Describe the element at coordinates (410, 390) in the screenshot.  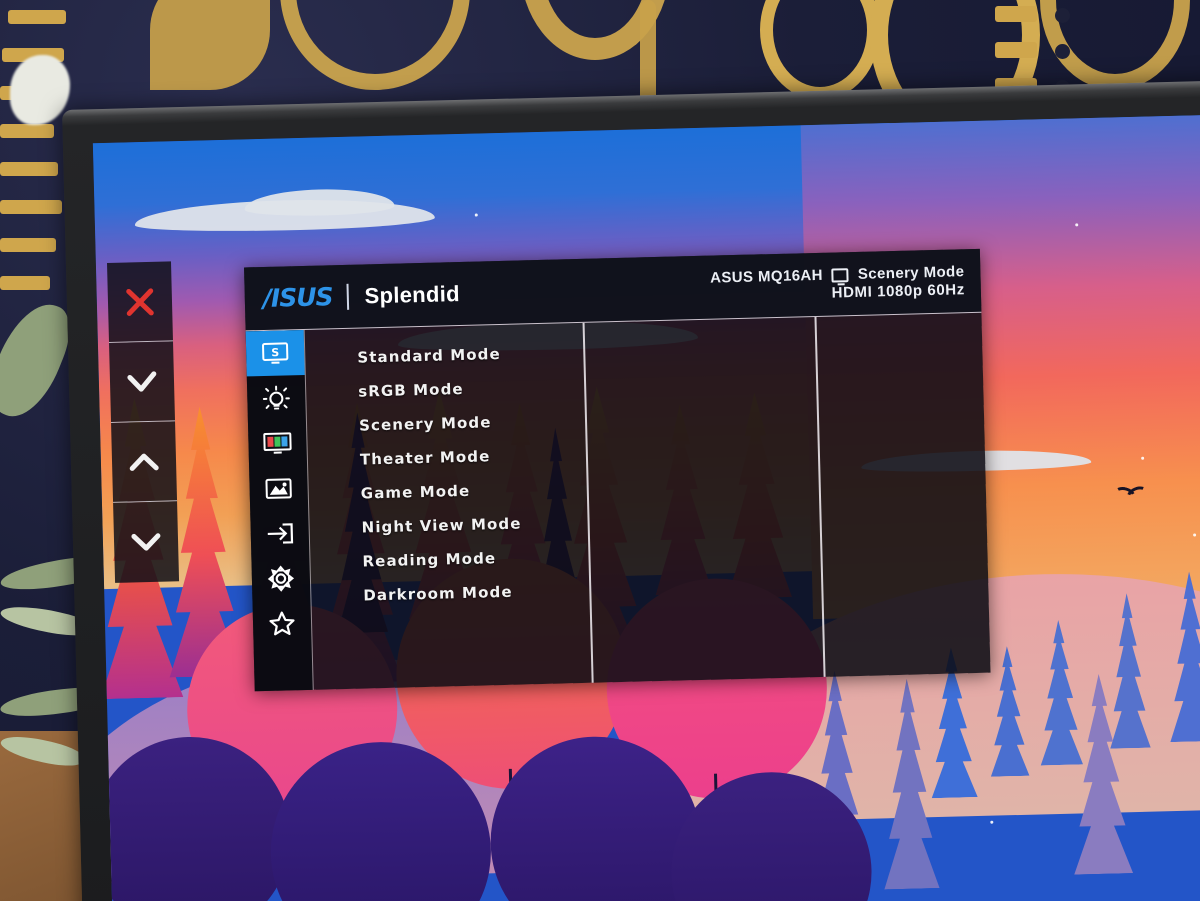
I see `menu-item-label: sRGB Mode` at that location.